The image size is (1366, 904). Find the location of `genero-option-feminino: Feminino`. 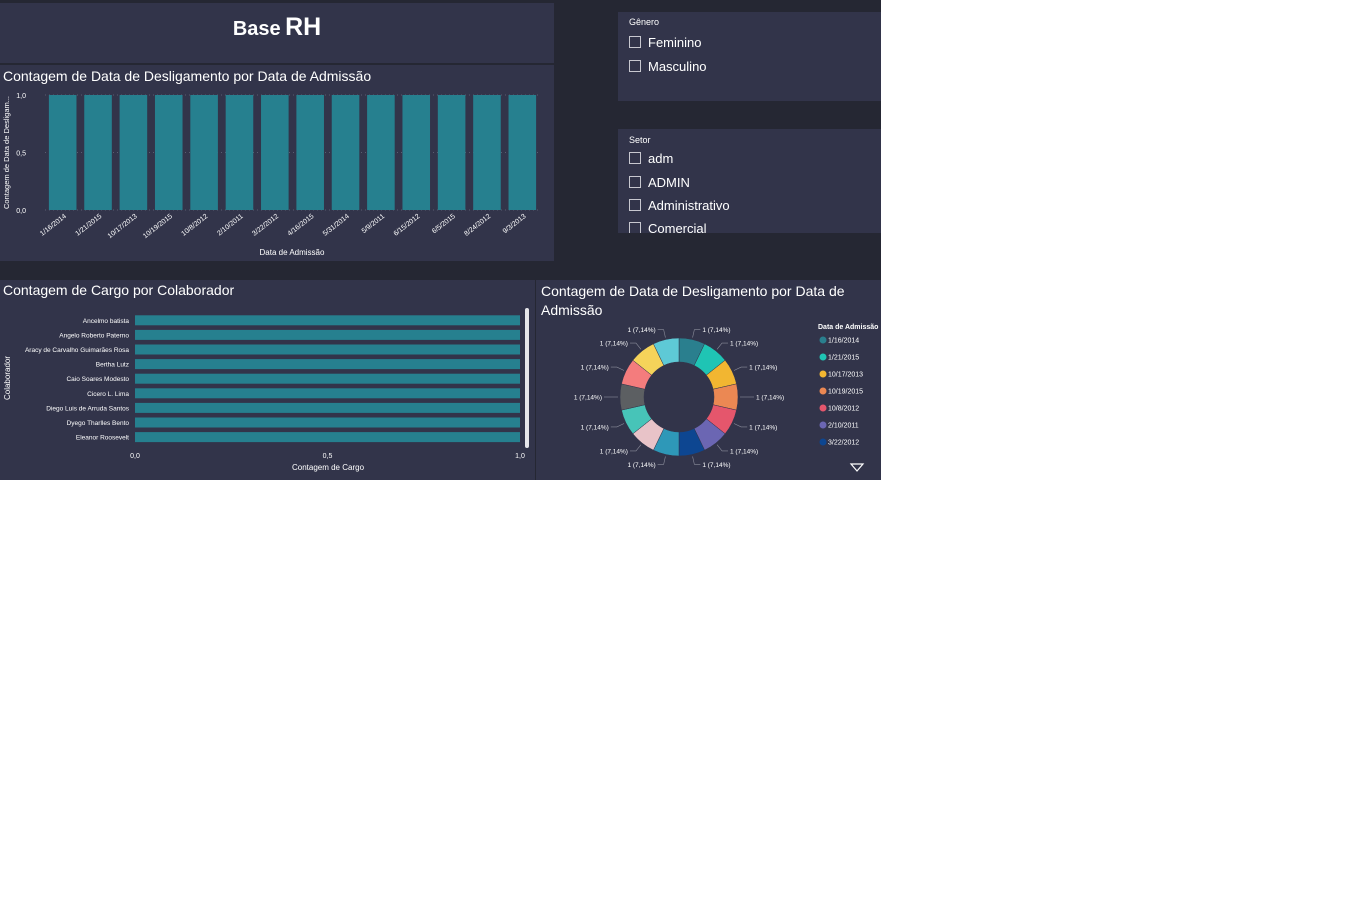

genero-option-feminino: Feminino is located at coordinates (665, 42).